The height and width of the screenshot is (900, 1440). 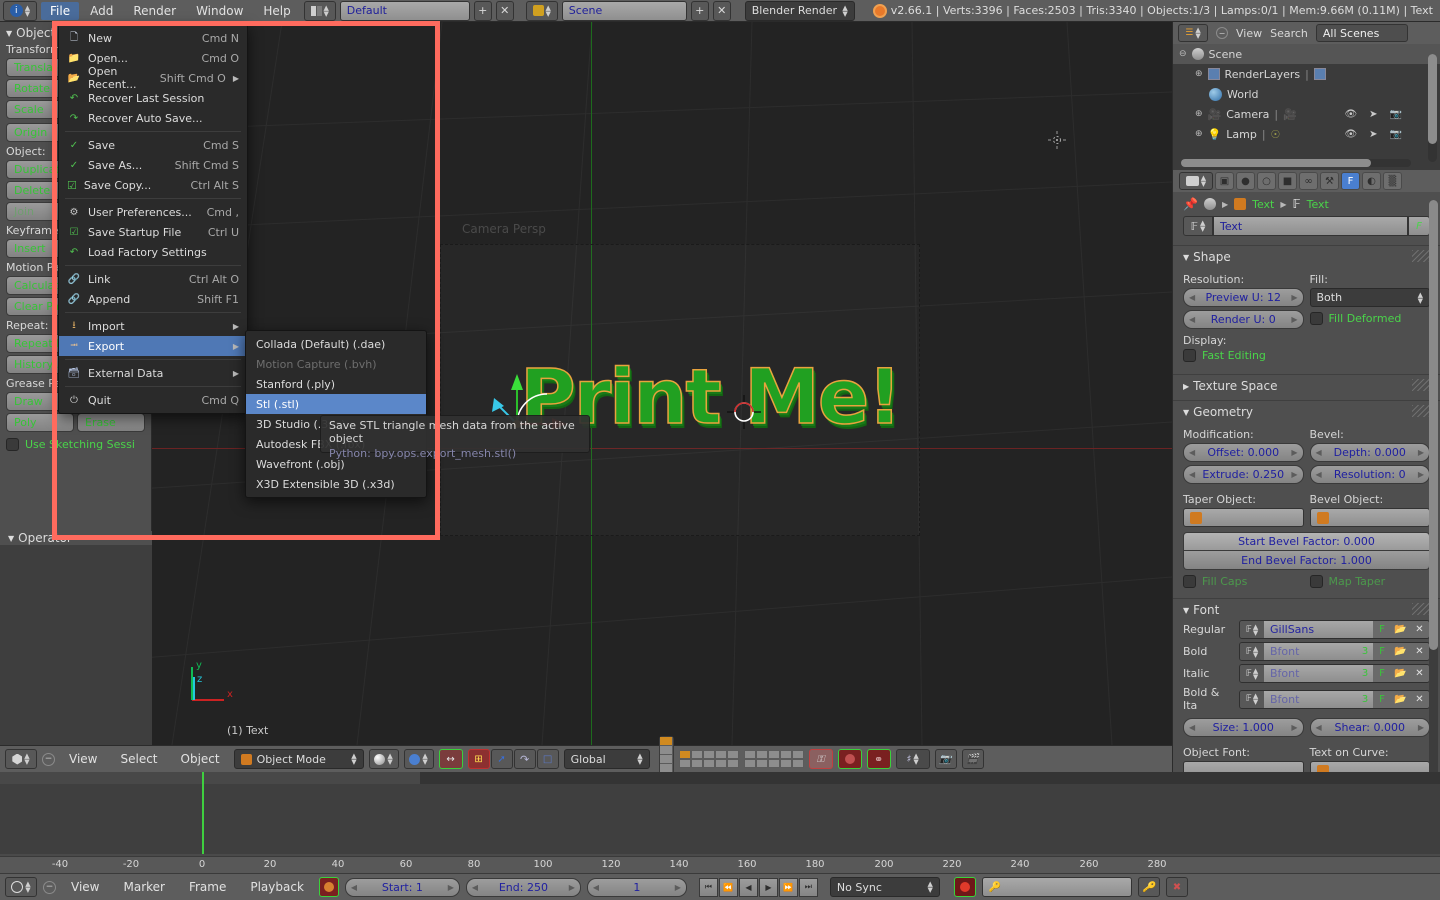 I want to click on viewport-editor-type-button: ▲ ▼, so click(x=21, y=759).